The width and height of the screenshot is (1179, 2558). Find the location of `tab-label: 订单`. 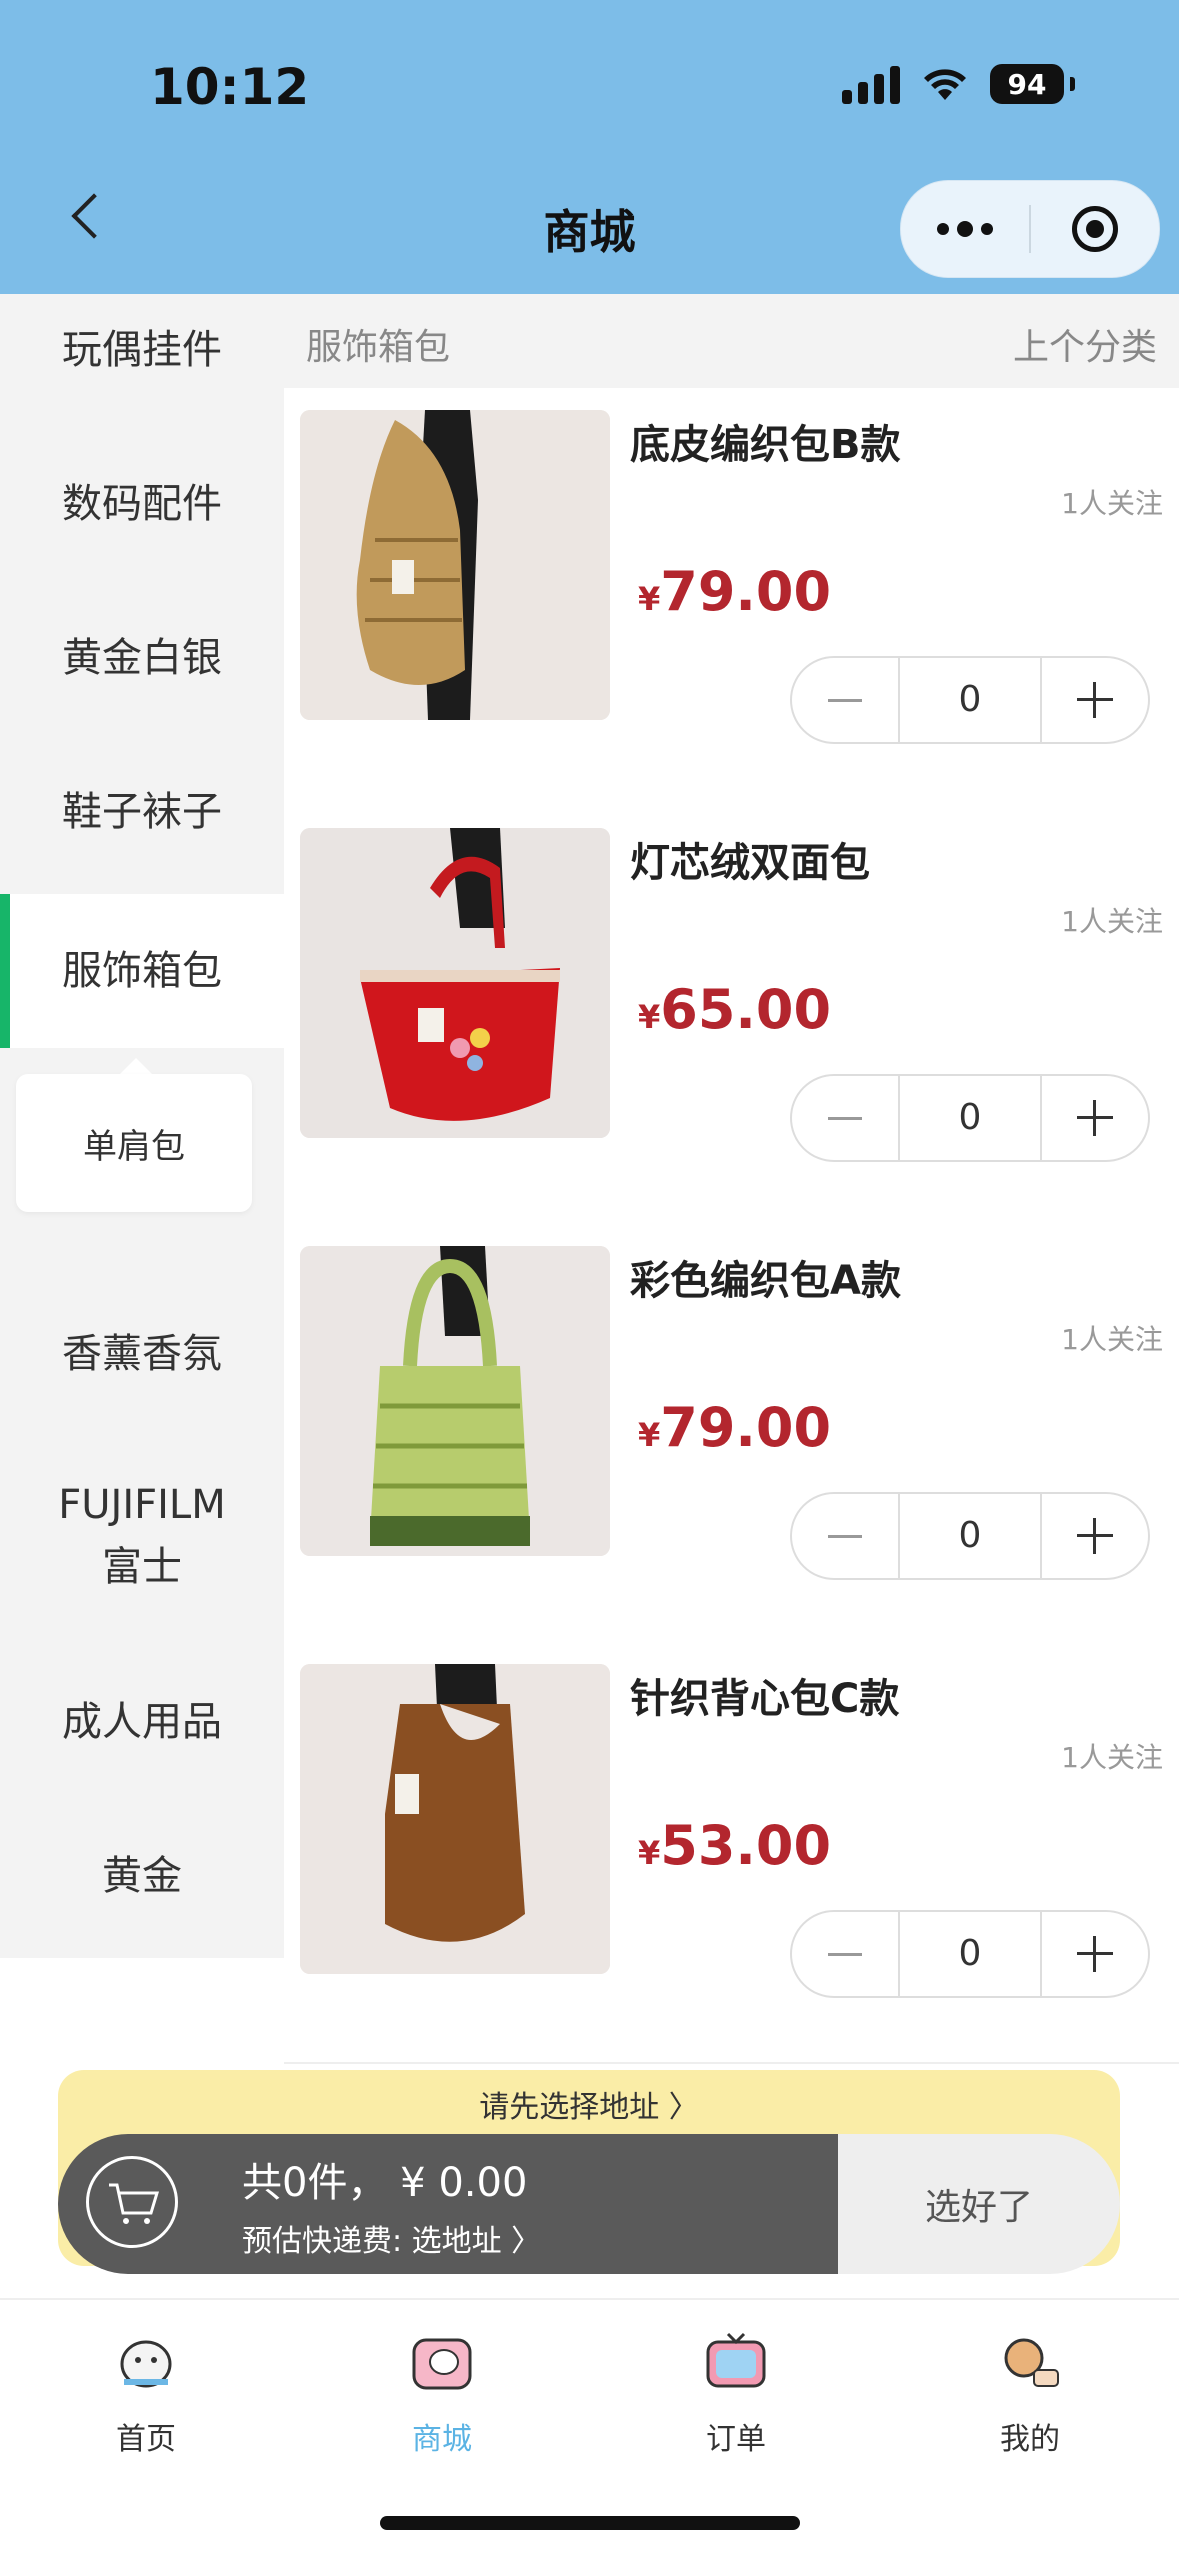

tab-label: 订单 is located at coordinates (736, 2439).